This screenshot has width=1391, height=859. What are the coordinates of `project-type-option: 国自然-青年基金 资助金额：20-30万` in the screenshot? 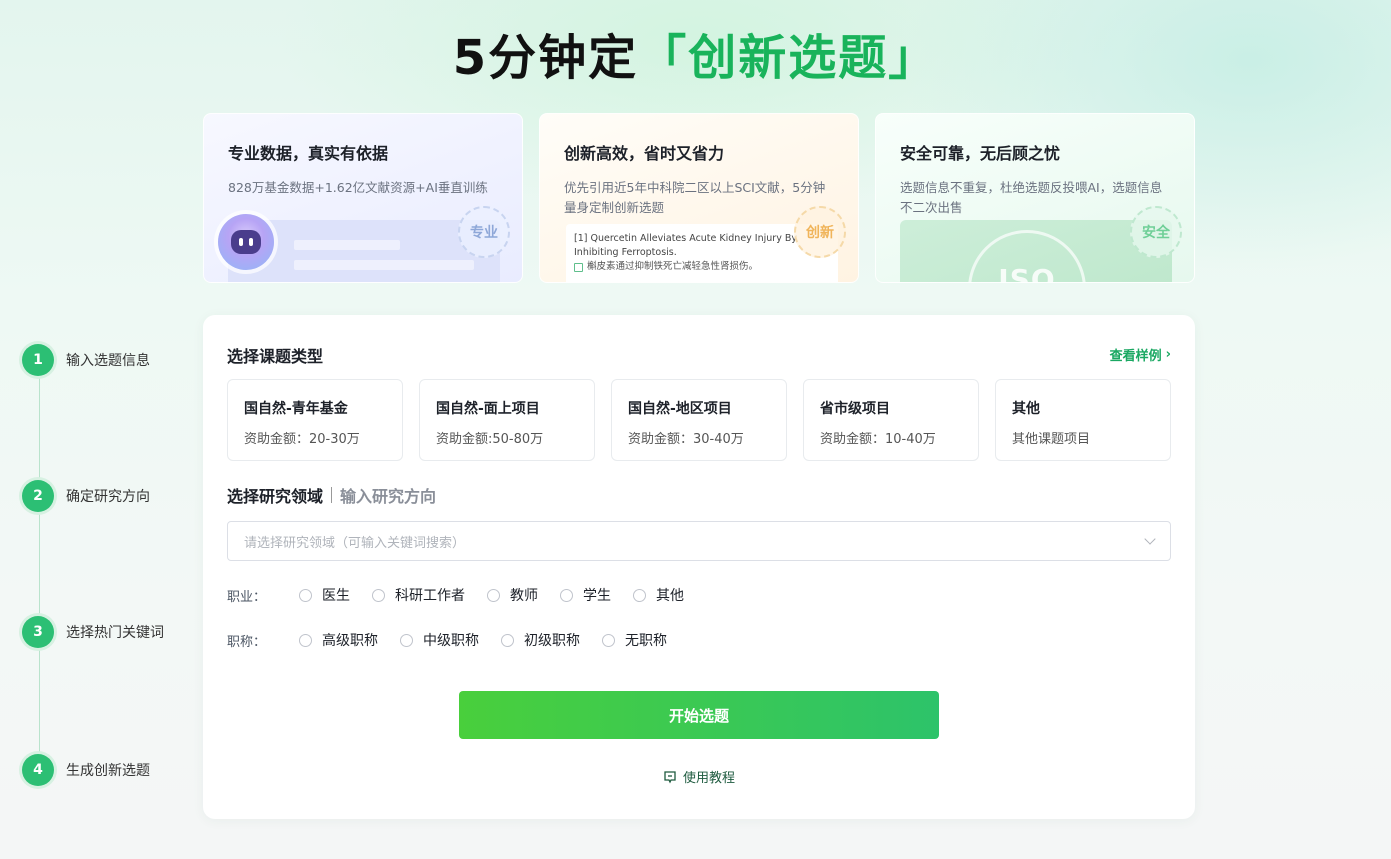 It's located at (315, 420).